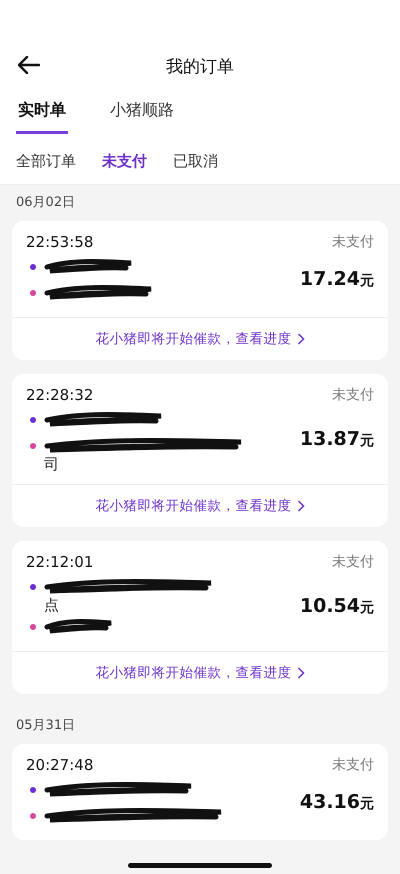 The width and height of the screenshot is (400, 874). What do you see at coordinates (52, 605) in the screenshot?
I see `address-text: 点` at bounding box center [52, 605].